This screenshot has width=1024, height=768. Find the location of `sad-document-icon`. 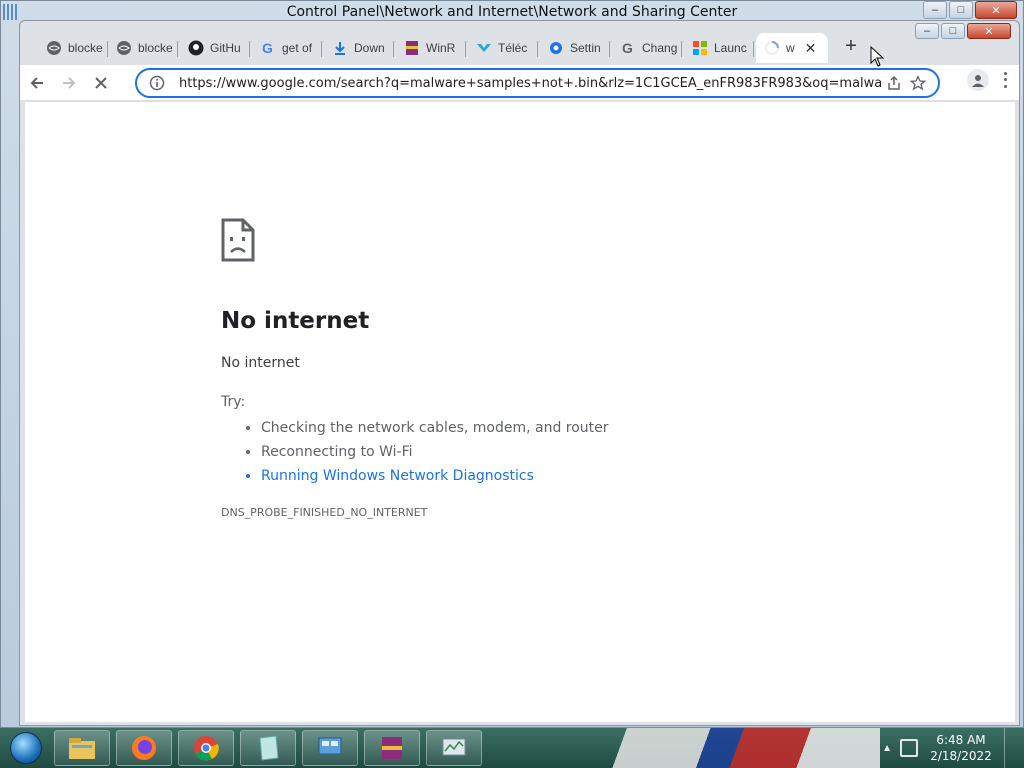

sad-document-icon is located at coordinates (238, 242).